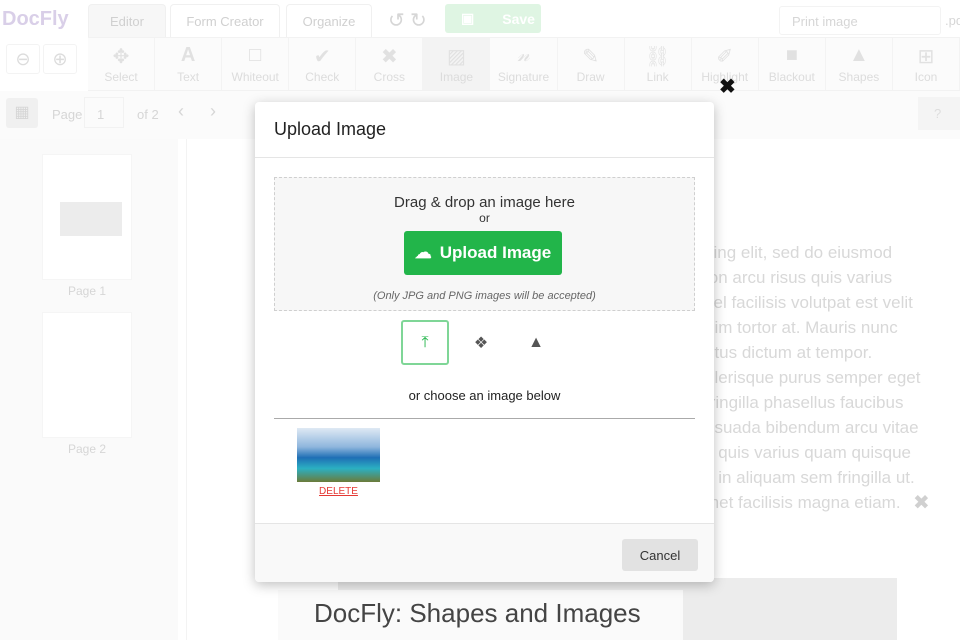  Describe the element at coordinates (660, 555) in the screenshot. I see `cancel-button: Cancel` at that location.